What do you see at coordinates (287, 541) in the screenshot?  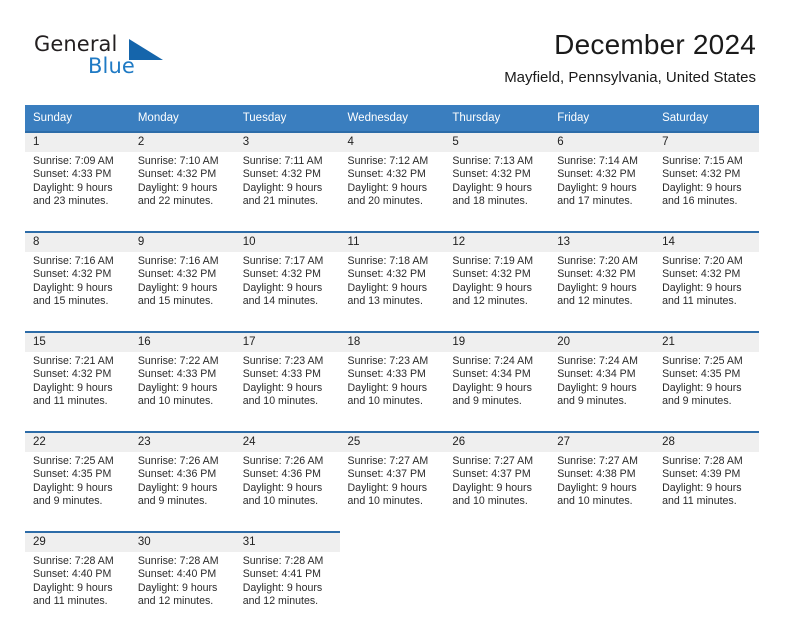 I see `day-number: 31` at bounding box center [287, 541].